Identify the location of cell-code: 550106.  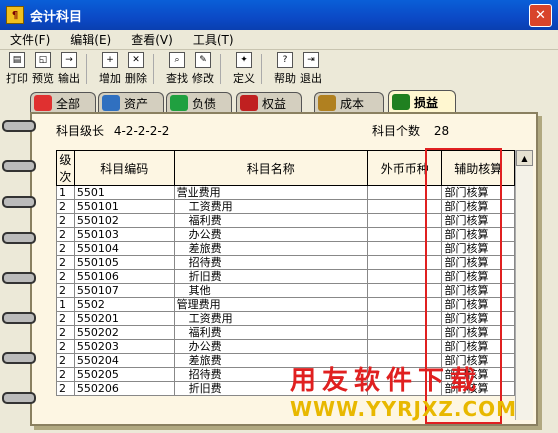
(124, 276).